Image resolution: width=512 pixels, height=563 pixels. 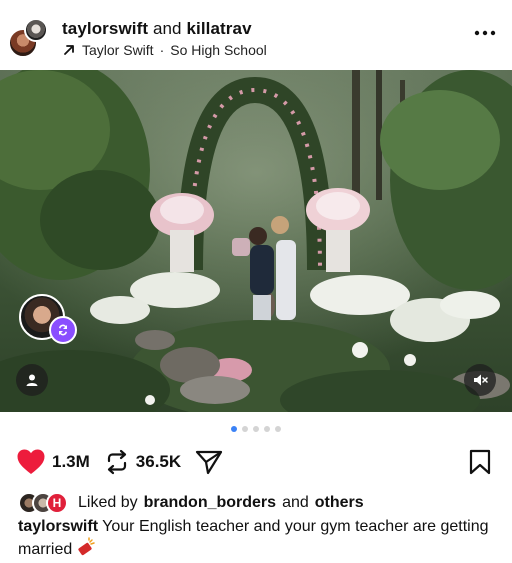 I want to click on collab-avatars, so click(x=28, y=38).